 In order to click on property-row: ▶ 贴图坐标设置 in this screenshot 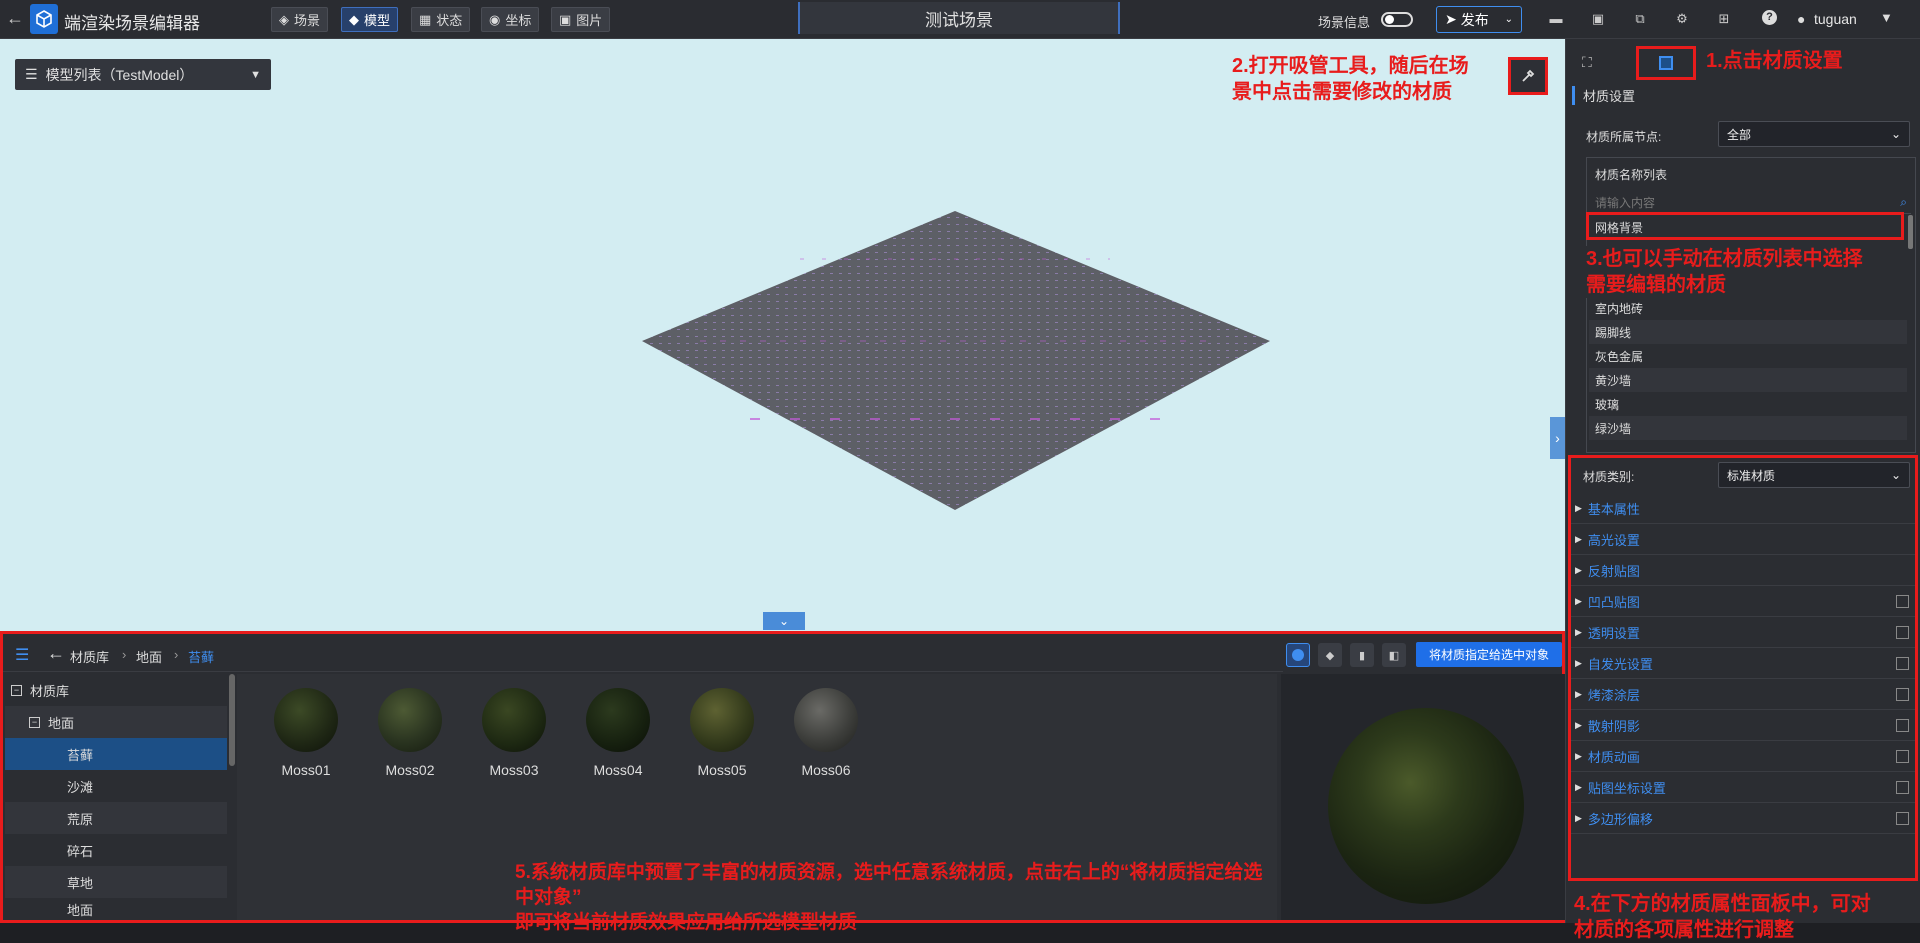, I will do `click(1743, 787)`.